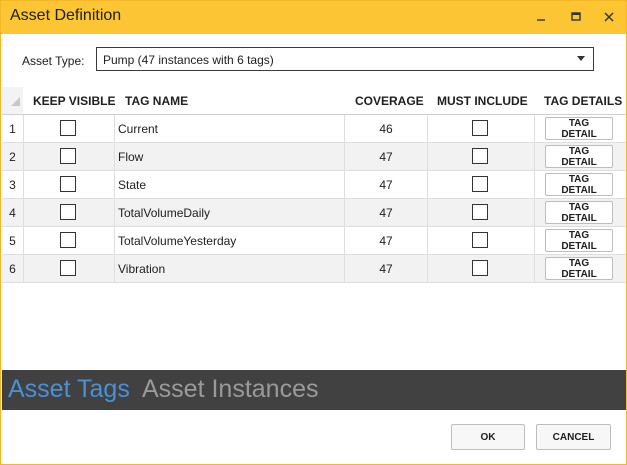 The width and height of the screenshot is (627, 465). I want to click on row-number: 1, so click(12, 128).